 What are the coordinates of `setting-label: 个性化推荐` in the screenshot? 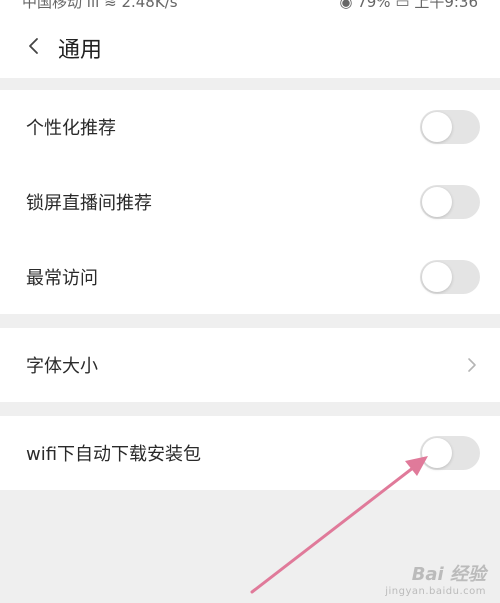 It's located at (71, 128).